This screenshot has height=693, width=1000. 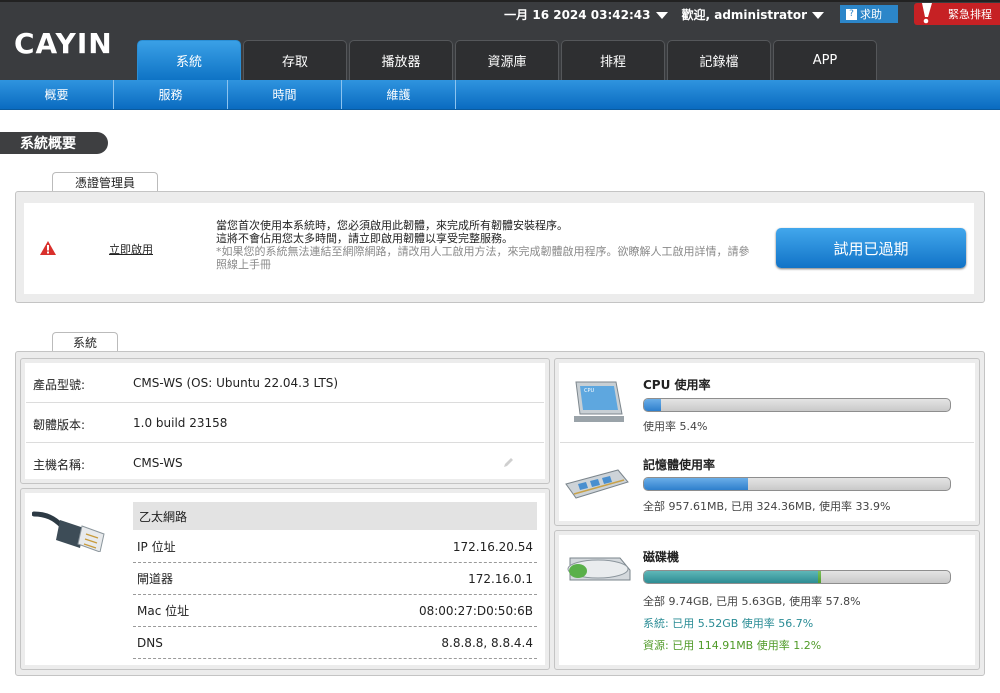 I want to click on tab-system-section: 系統, so click(x=85, y=342).